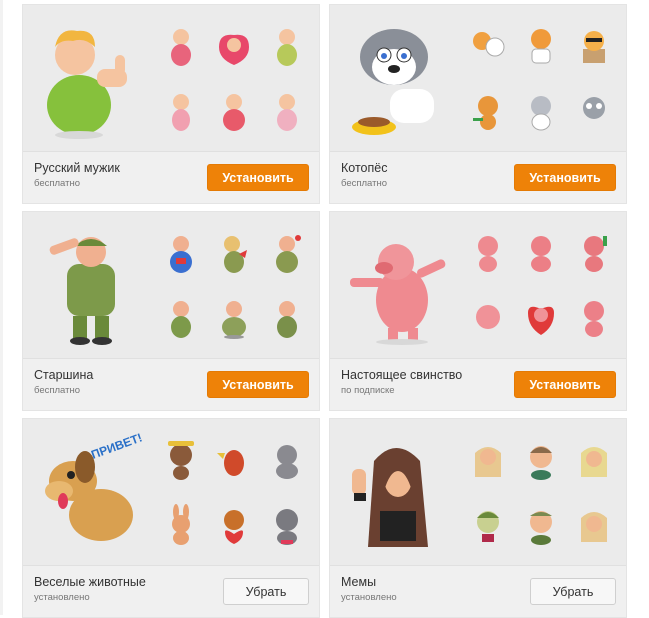 The image size is (649, 618). Describe the element at coordinates (359, 582) in the screenshot. I see `pack-title: Мемы` at that location.